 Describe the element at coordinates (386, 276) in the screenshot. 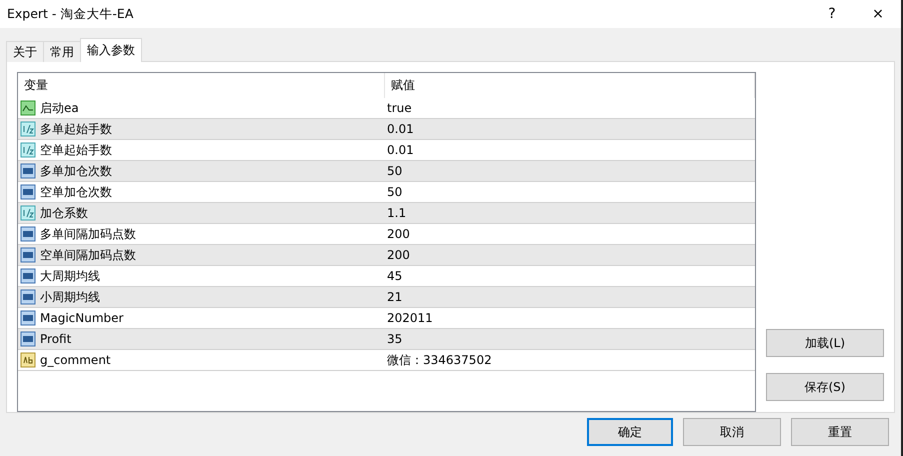

I see `table-row: 大周期均线 45` at that location.